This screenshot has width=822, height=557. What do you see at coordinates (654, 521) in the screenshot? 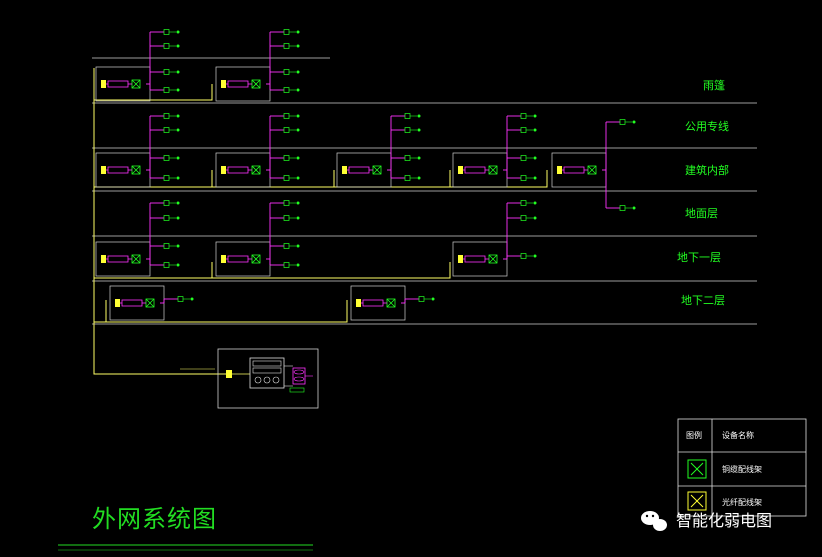
I see `wechat-icon` at bounding box center [654, 521].